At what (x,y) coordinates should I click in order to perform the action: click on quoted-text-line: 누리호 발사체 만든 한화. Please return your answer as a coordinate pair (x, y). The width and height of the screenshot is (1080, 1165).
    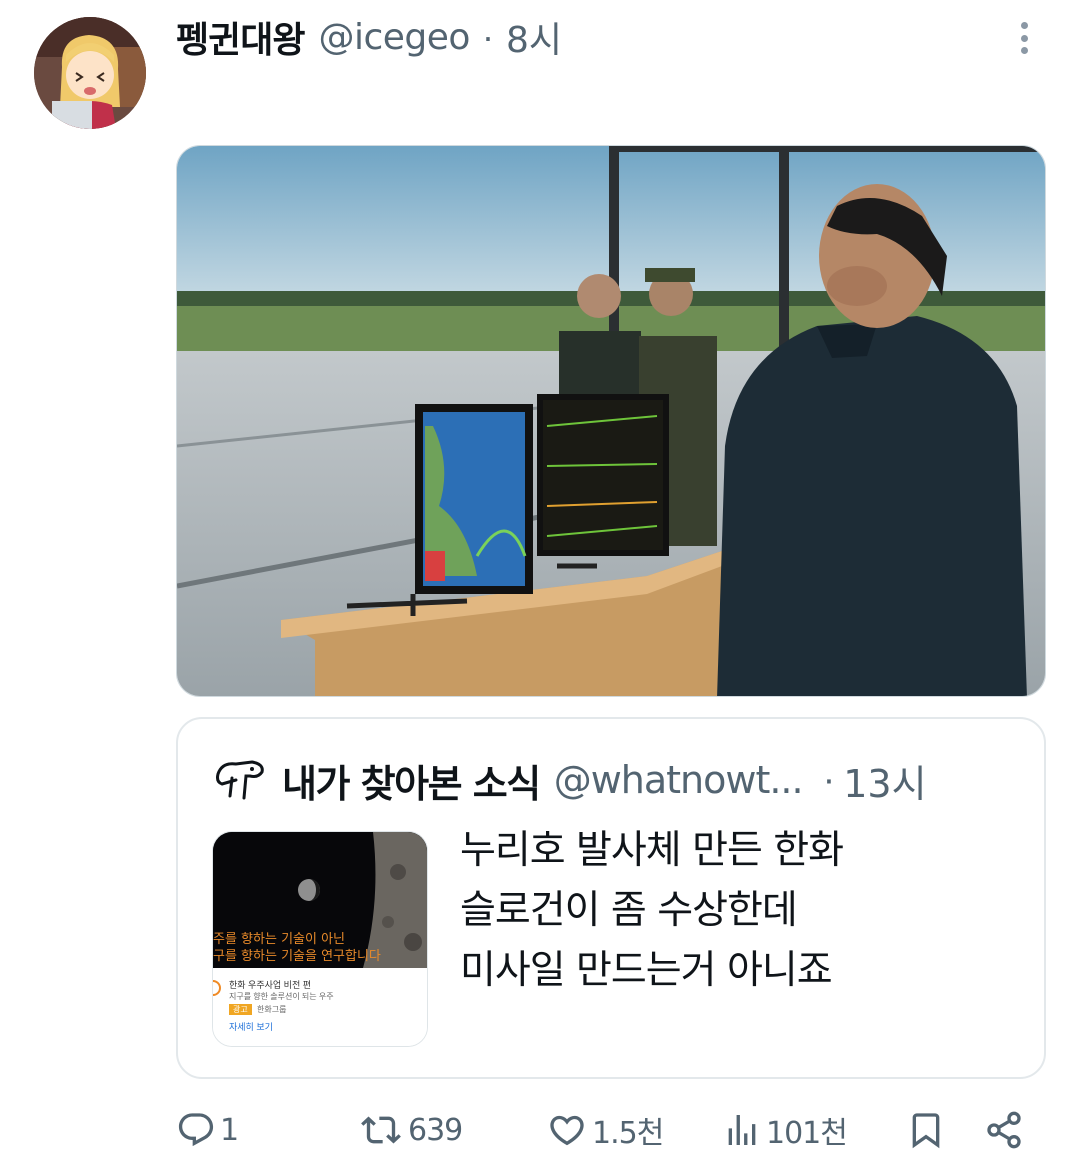
    Looking at the image, I should click on (652, 850).